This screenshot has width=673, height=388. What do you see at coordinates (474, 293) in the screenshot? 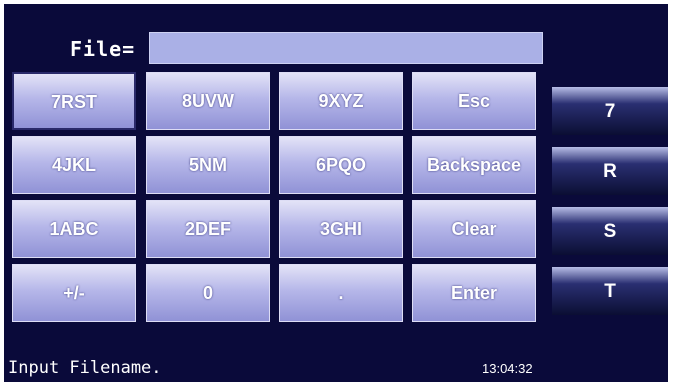
I see `enter-button: Enter` at bounding box center [474, 293].